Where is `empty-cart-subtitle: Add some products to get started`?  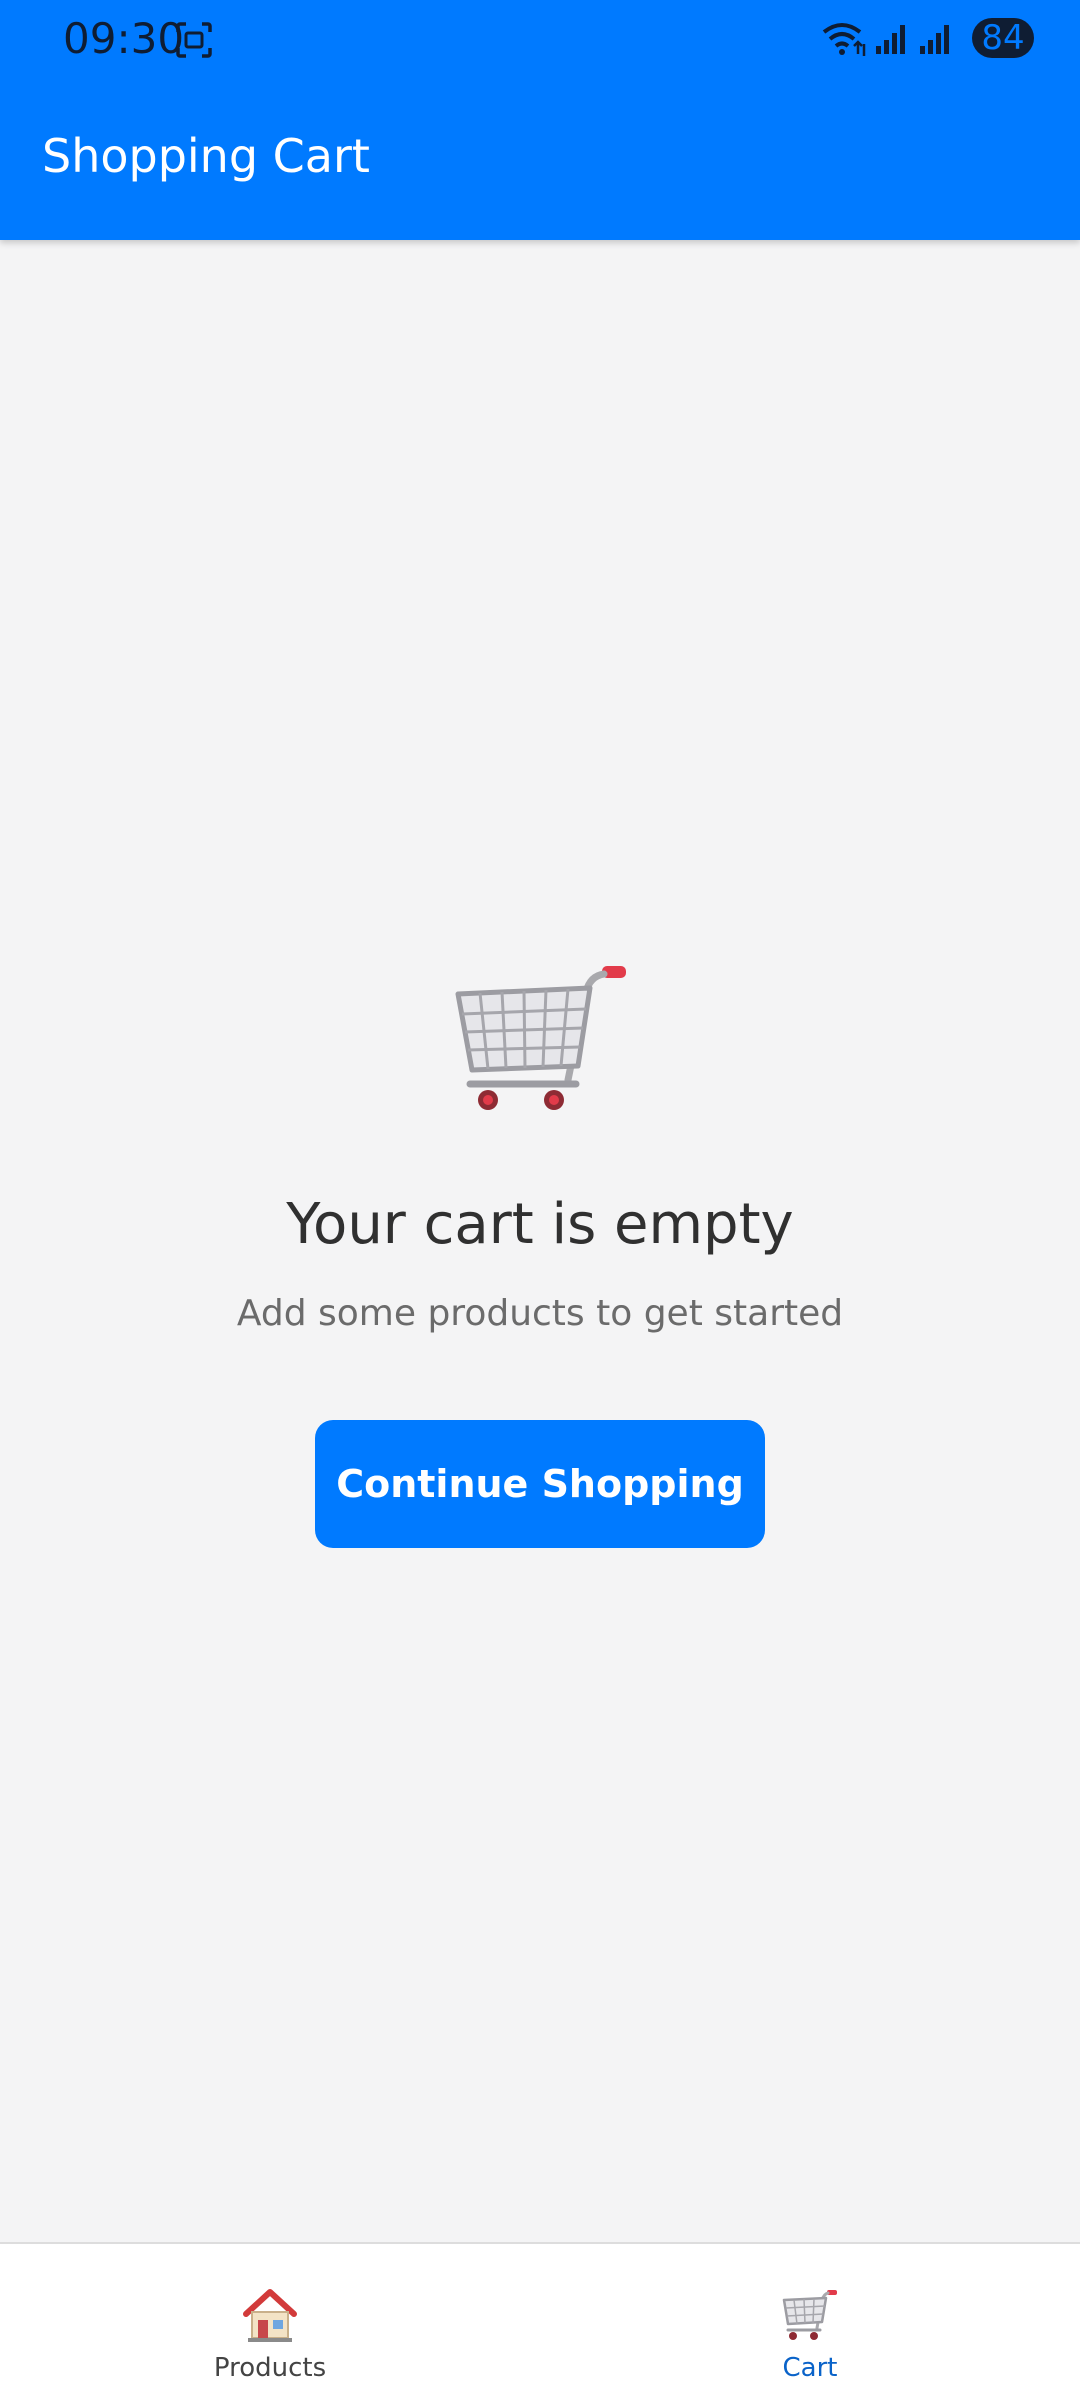
empty-cart-subtitle: Add some products to get started is located at coordinates (540, 1313).